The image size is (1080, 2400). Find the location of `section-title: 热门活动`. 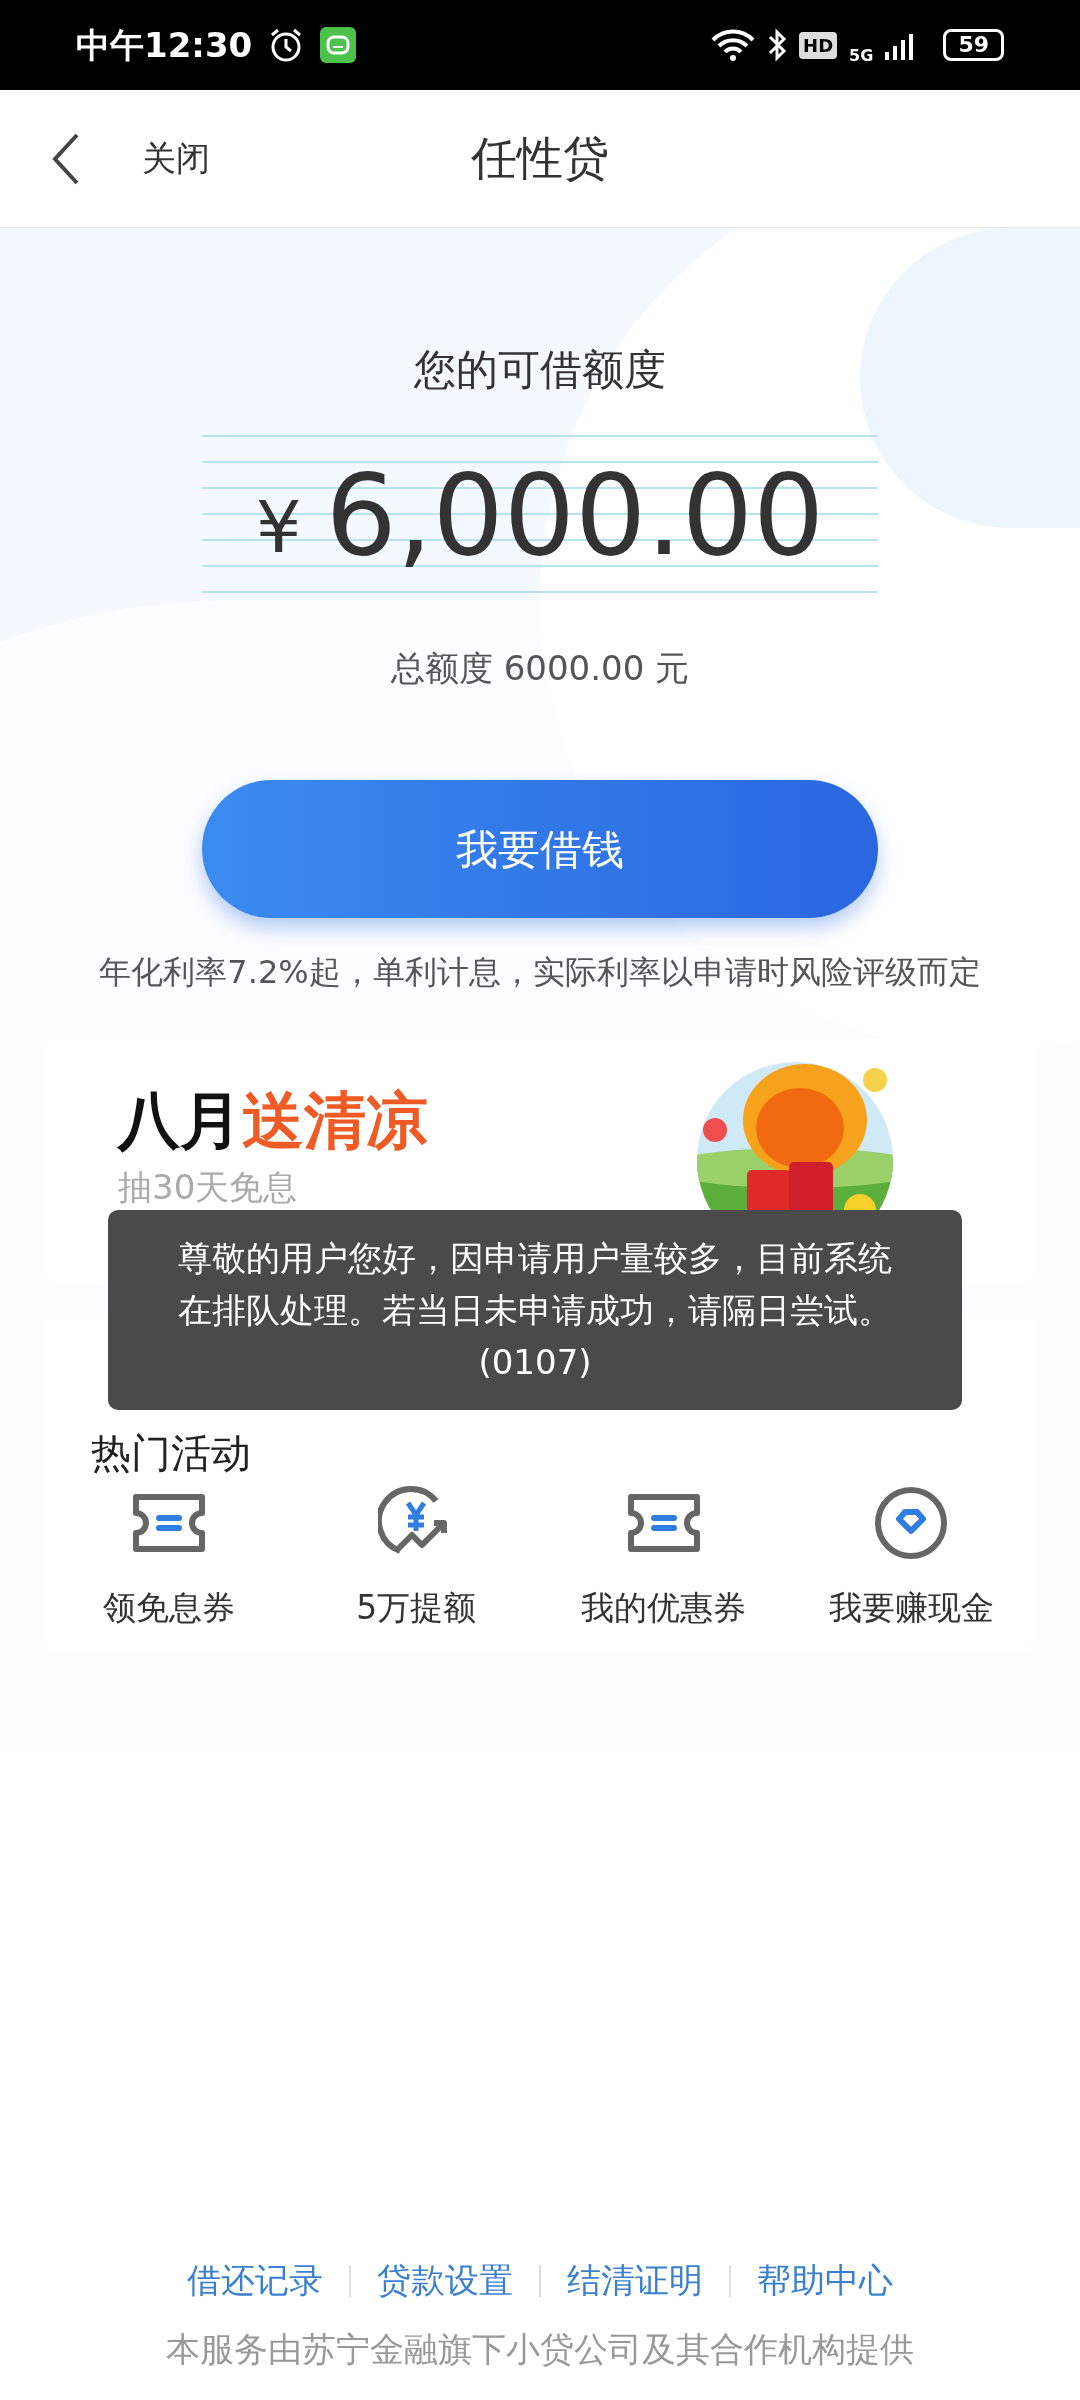

section-title: 热门活动 is located at coordinates (171, 1453).